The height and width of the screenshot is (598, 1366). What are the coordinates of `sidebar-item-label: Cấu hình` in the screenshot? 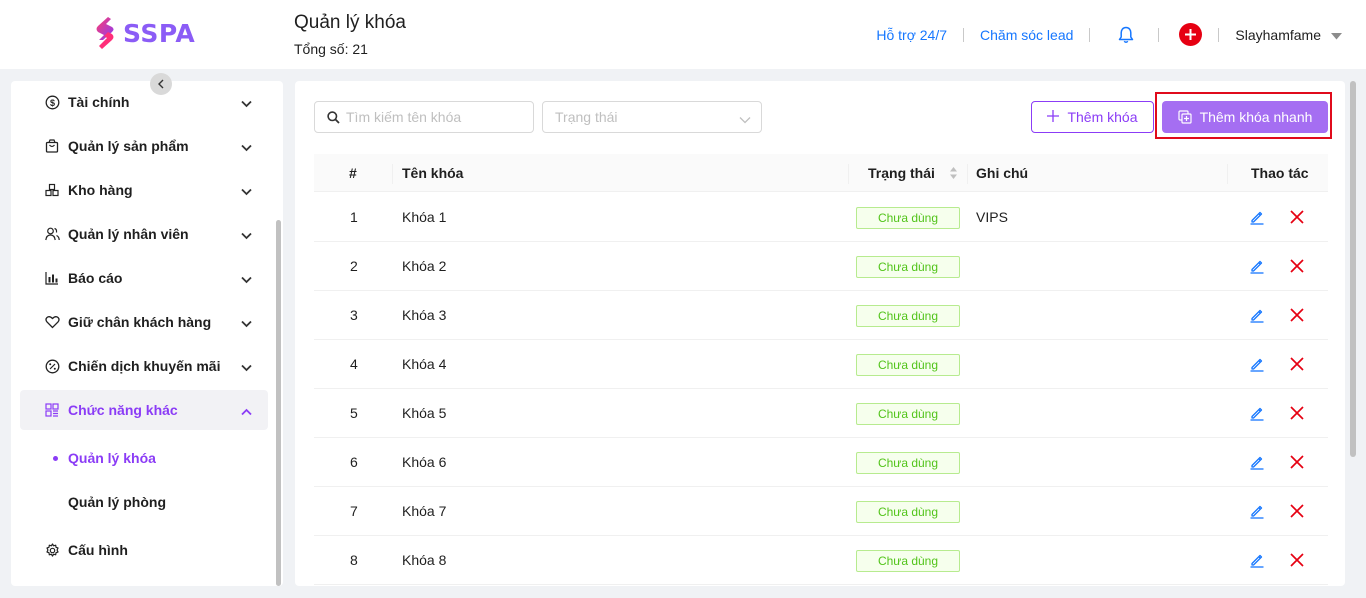 It's located at (98, 550).